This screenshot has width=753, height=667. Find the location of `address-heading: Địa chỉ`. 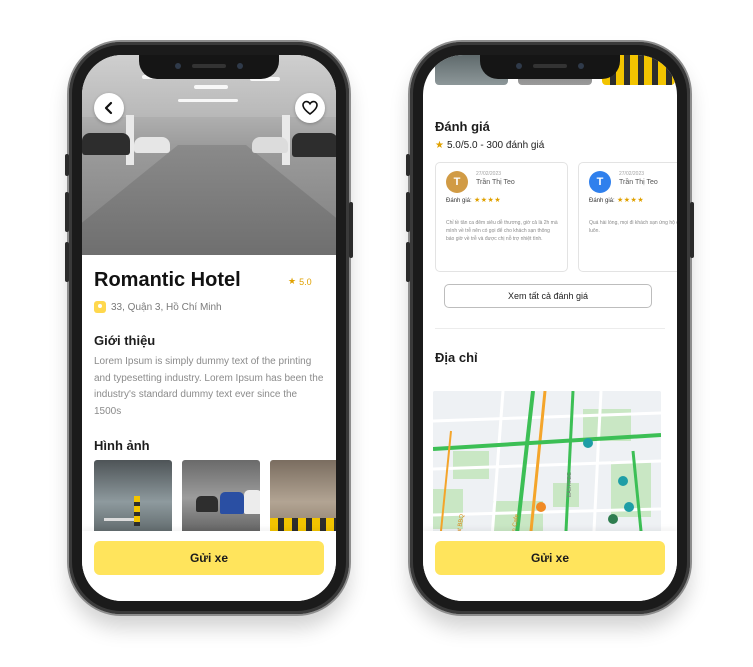

address-heading: Địa chỉ is located at coordinates (456, 357).